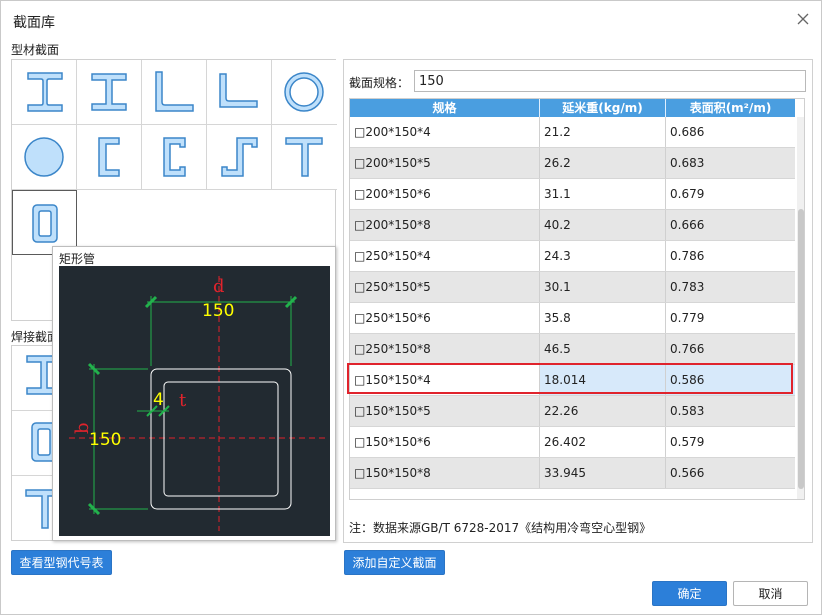 This screenshot has width=822, height=615. What do you see at coordinates (603, 108) in the screenshot?
I see `column-header-weight: 延米重(kg/m)` at bounding box center [603, 108].